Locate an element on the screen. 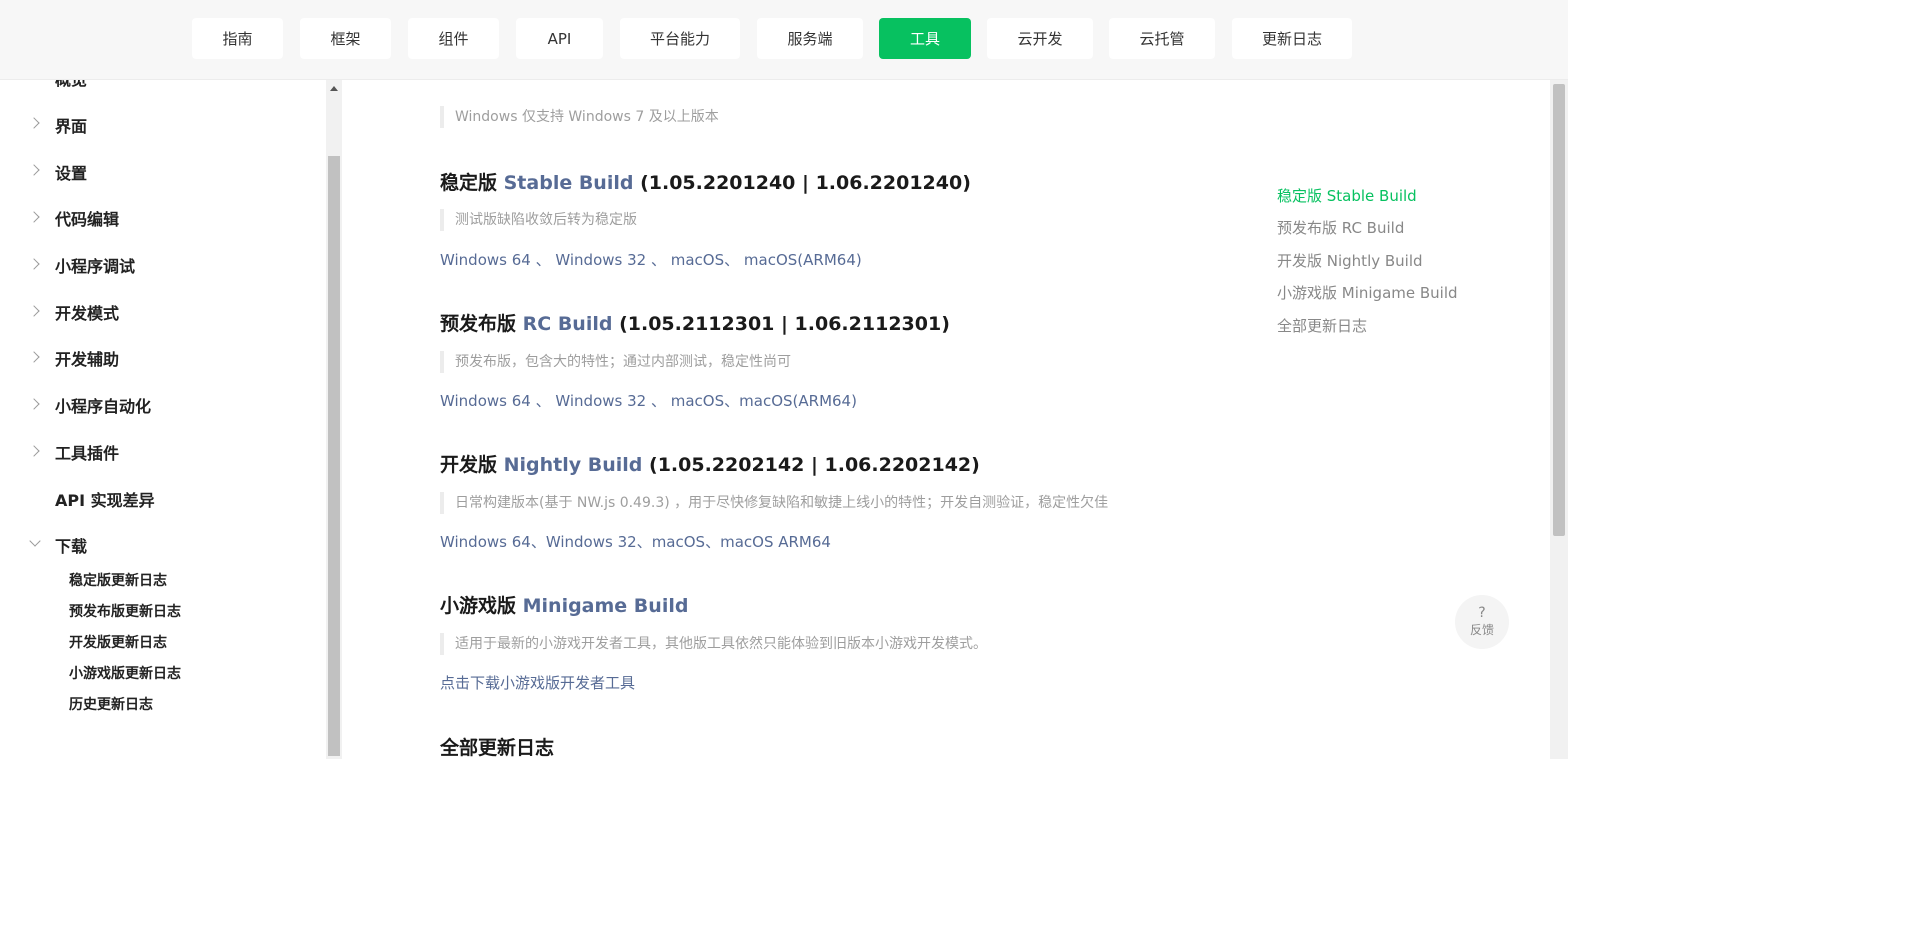 This screenshot has height=925, width=1912. top-nav: 指南 框架 组件 API 平台能力 服务端 工具 云开发 云托管 更新日志 is located at coordinates (784, 40).